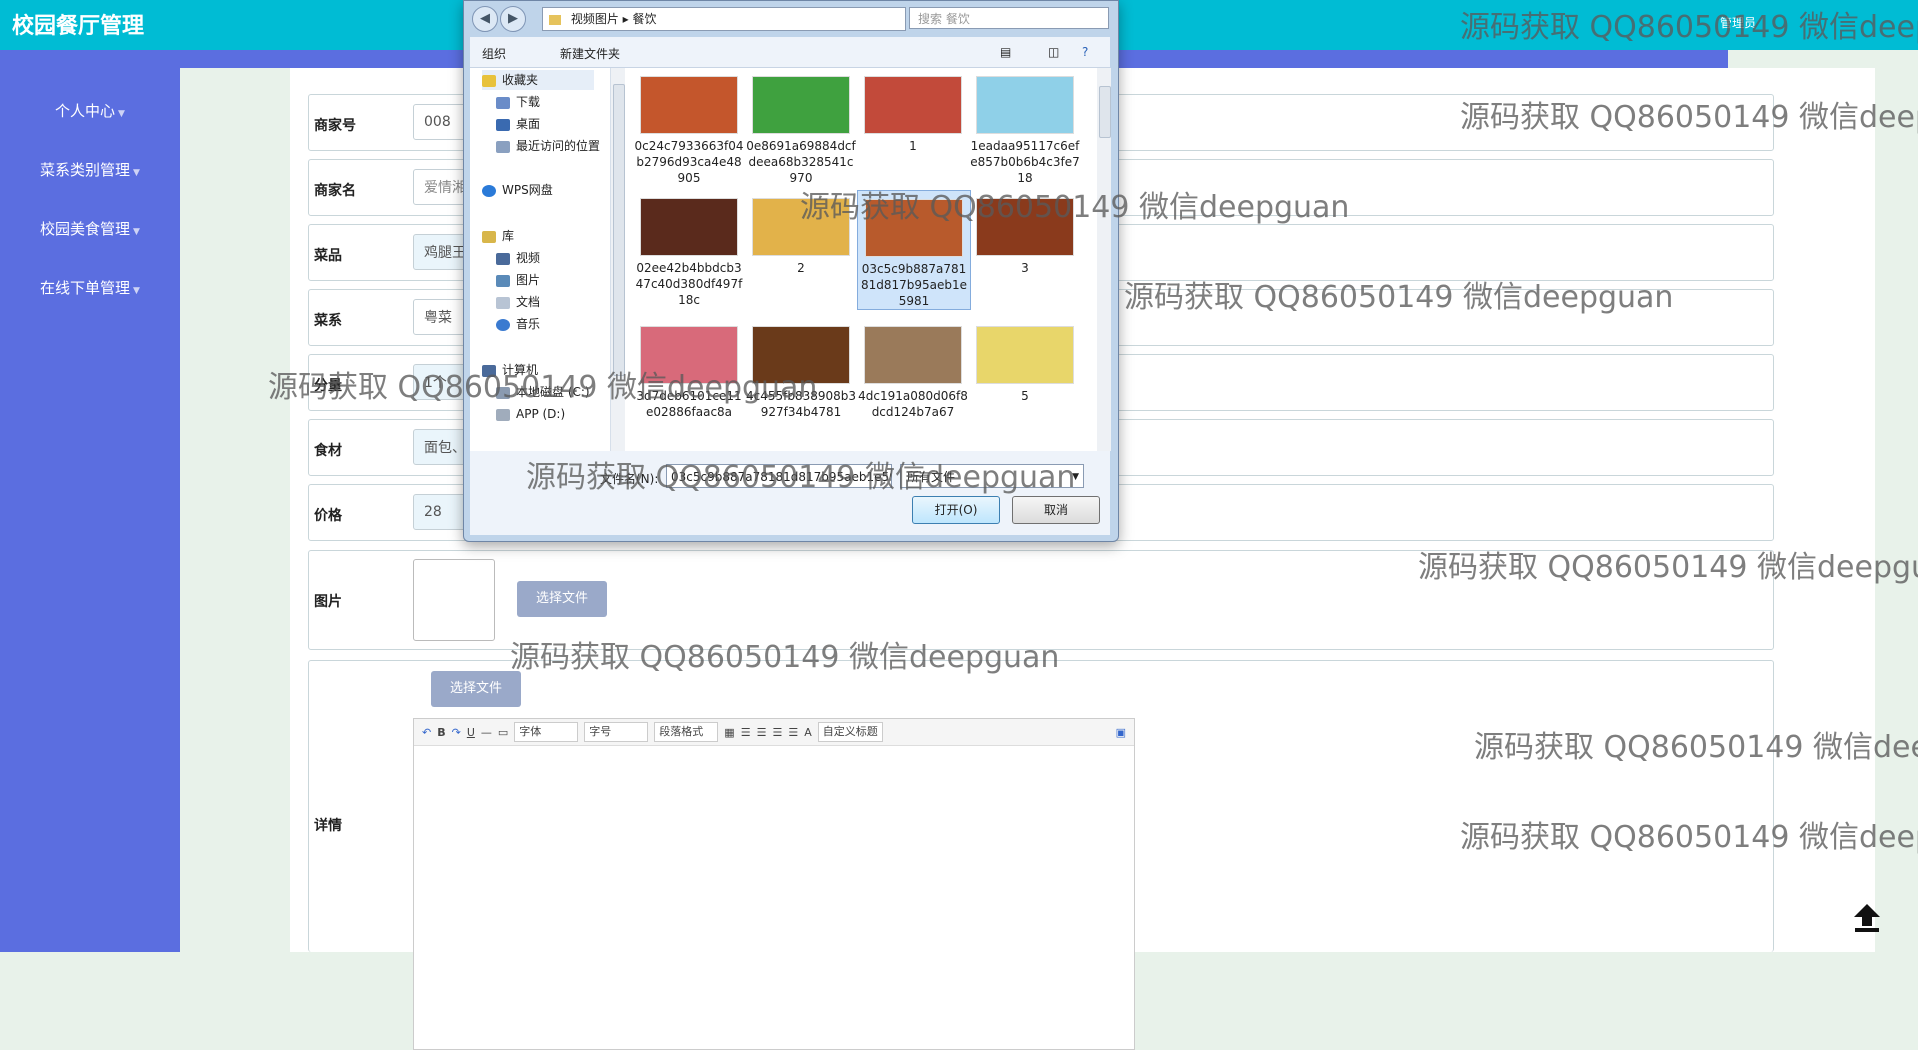 This screenshot has width=1918, height=1050. I want to click on sidebar-item-orders: 在线下单管理 ▼, so click(90, 287).